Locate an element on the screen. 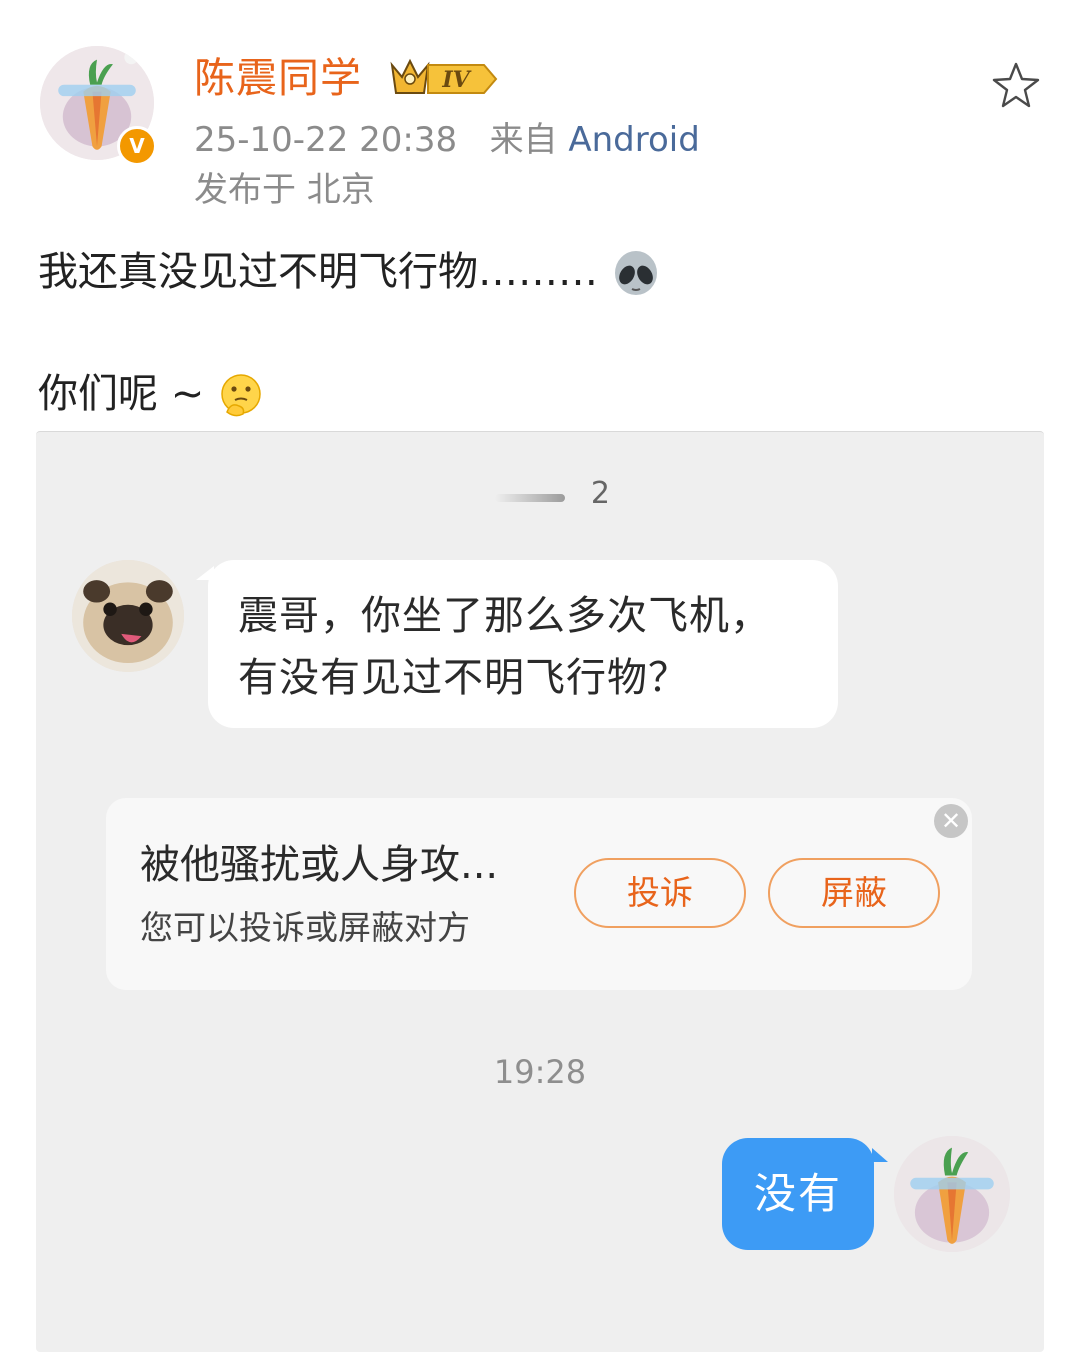 The width and height of the screenshot is (1080, 1372). chat-timestamp: 19:28 is located at coordinates (540, 1072).